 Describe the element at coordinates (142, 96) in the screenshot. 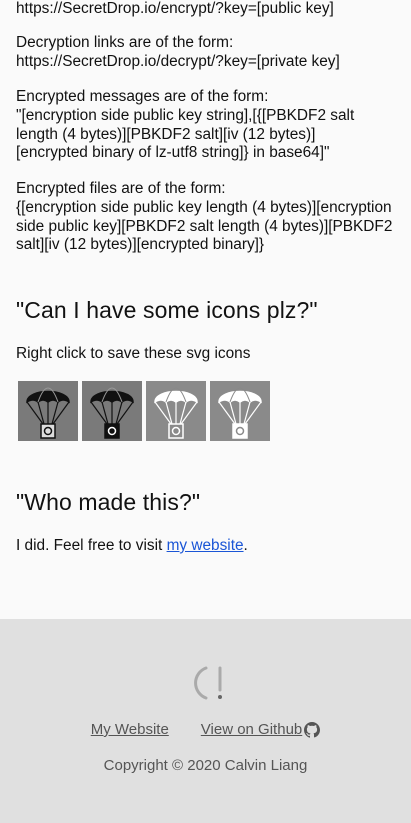

I see `messages-intro: Encrypted messages are of the form:` at that location.